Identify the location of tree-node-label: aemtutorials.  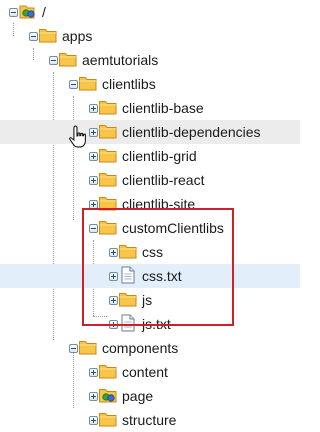
(120, 60).